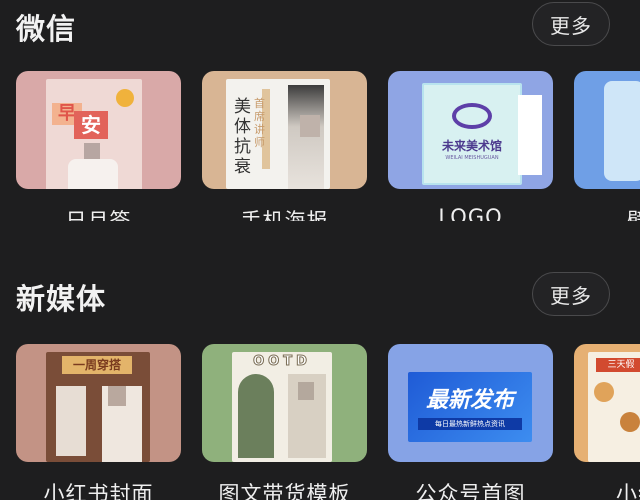 This screenshot has height=500, width=640. Describe the element at coordinates (628, 491) in the screenshot. I see `card-label-xhs-food: 小红书` at that location.